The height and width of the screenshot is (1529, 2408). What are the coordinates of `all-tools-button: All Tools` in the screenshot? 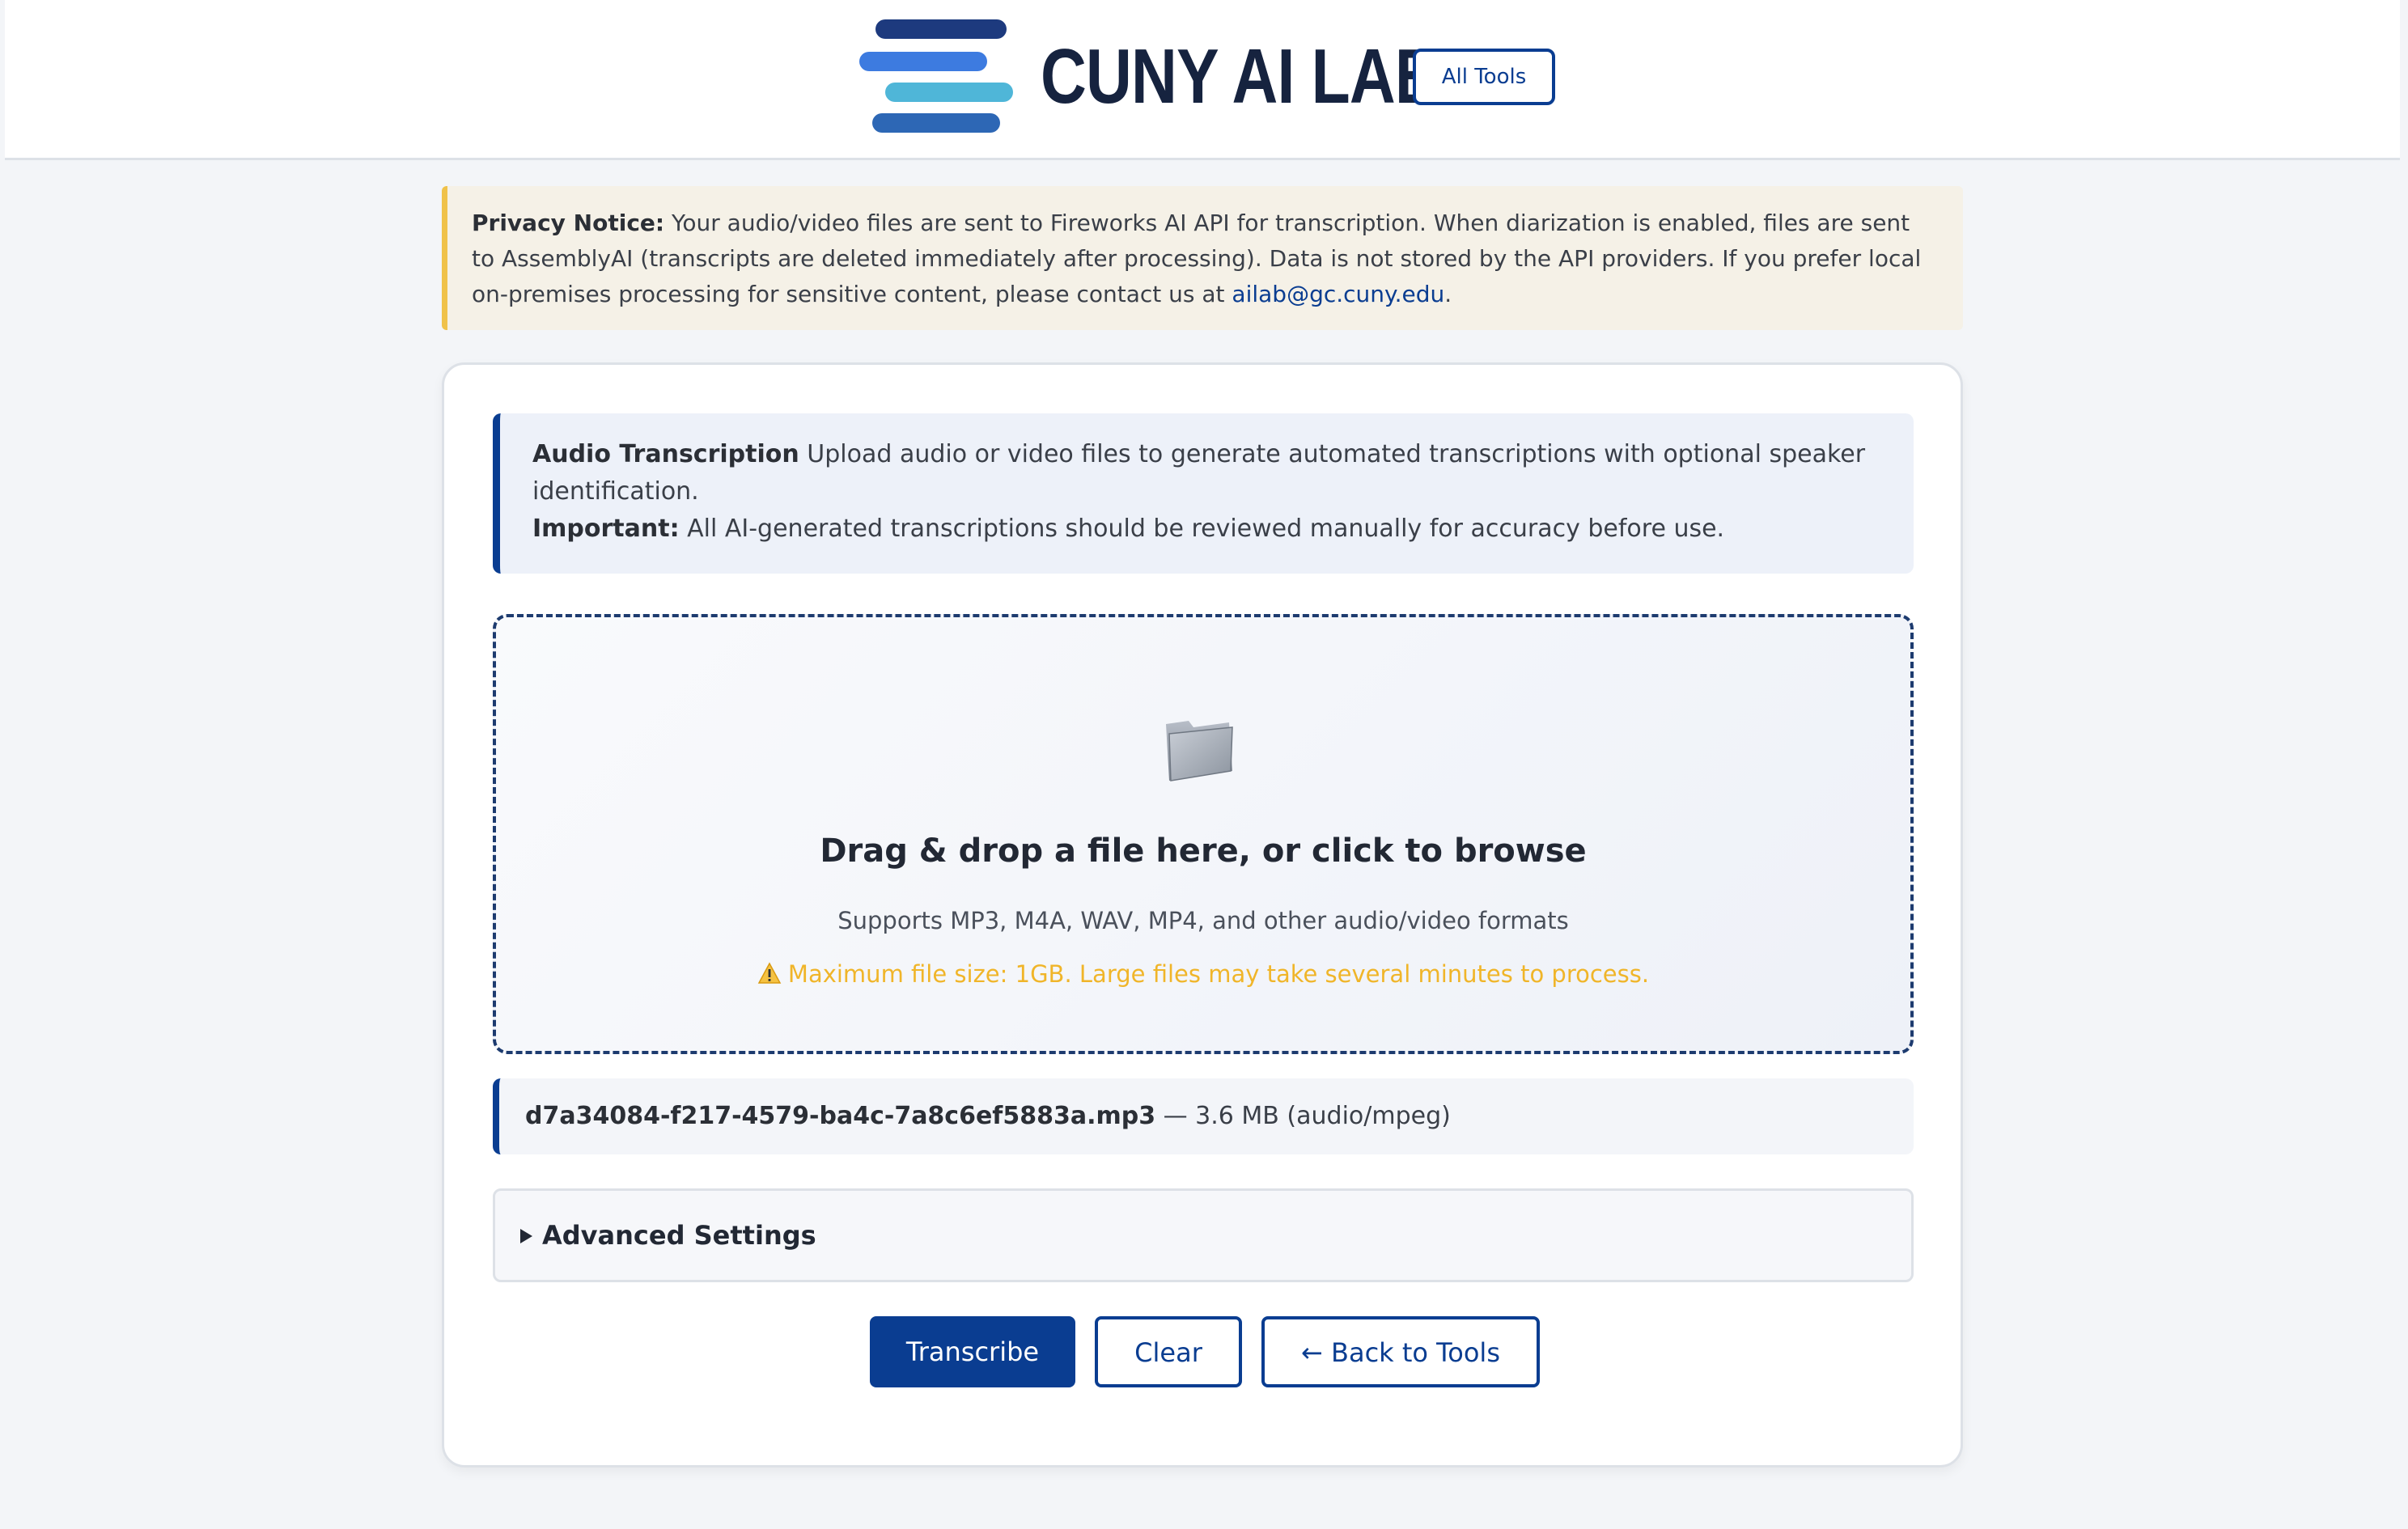 It's located at (1484, 77).